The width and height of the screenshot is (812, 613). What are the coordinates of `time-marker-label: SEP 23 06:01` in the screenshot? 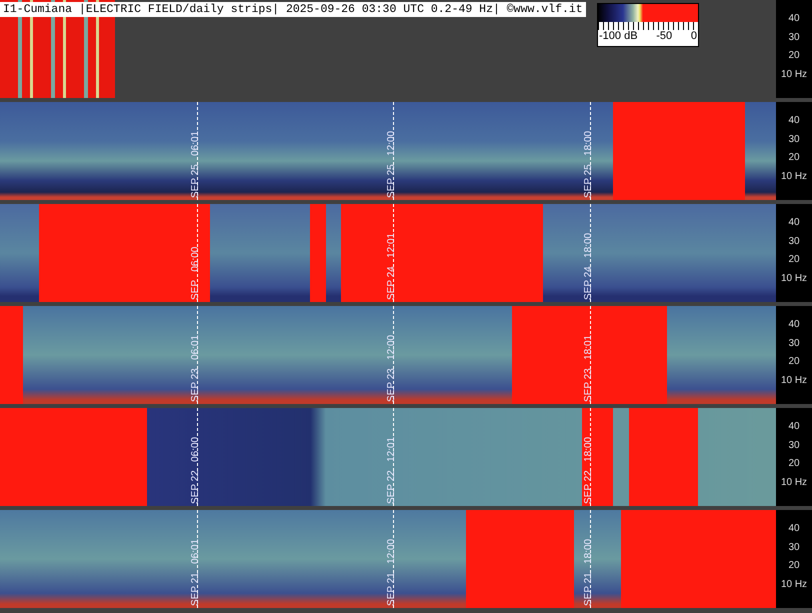 It's located at (196, 368).